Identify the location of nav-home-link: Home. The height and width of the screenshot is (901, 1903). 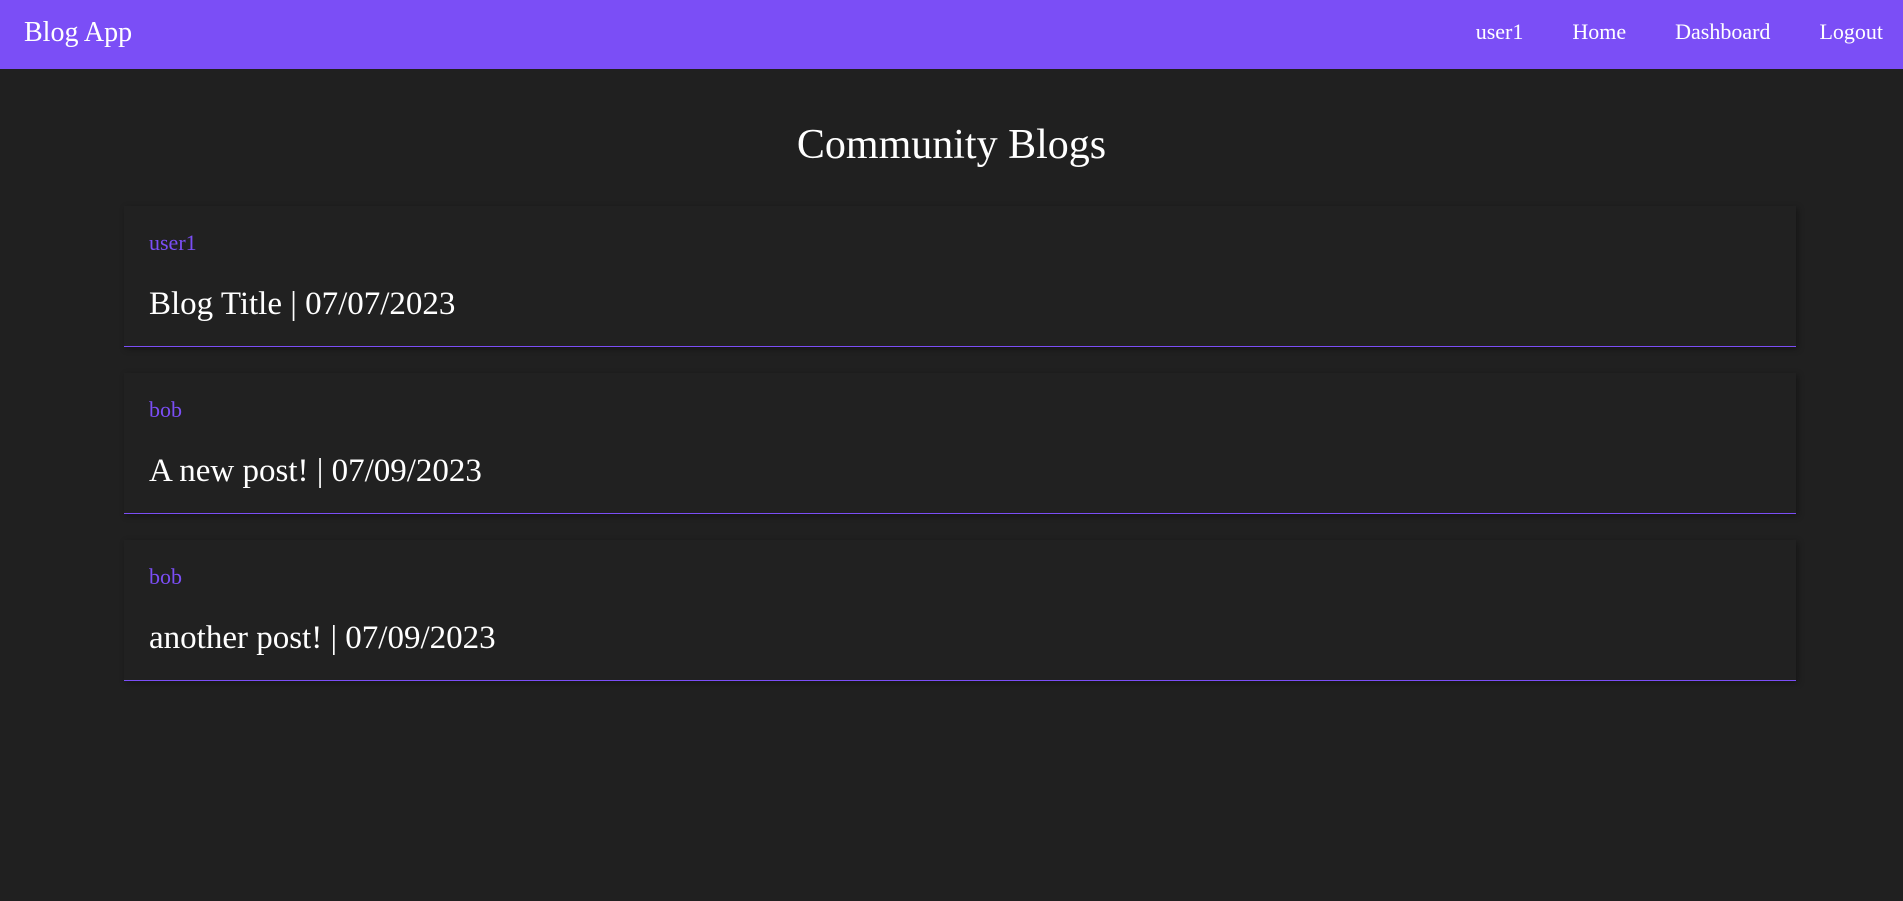
(1599, 31).